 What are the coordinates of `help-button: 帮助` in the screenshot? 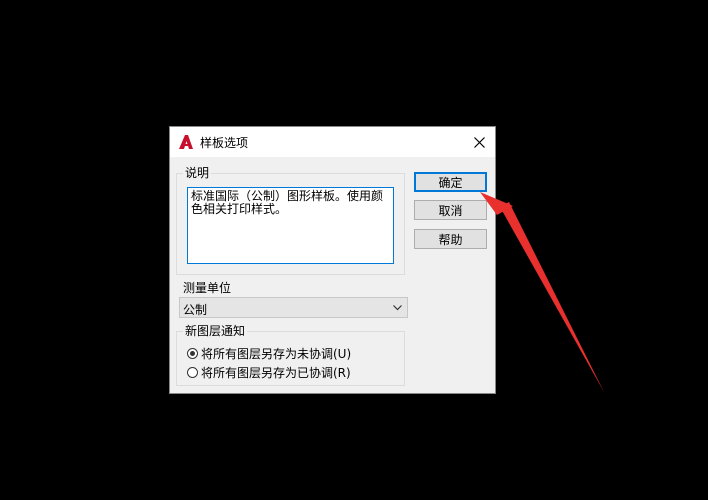 It's located at (450, 239).